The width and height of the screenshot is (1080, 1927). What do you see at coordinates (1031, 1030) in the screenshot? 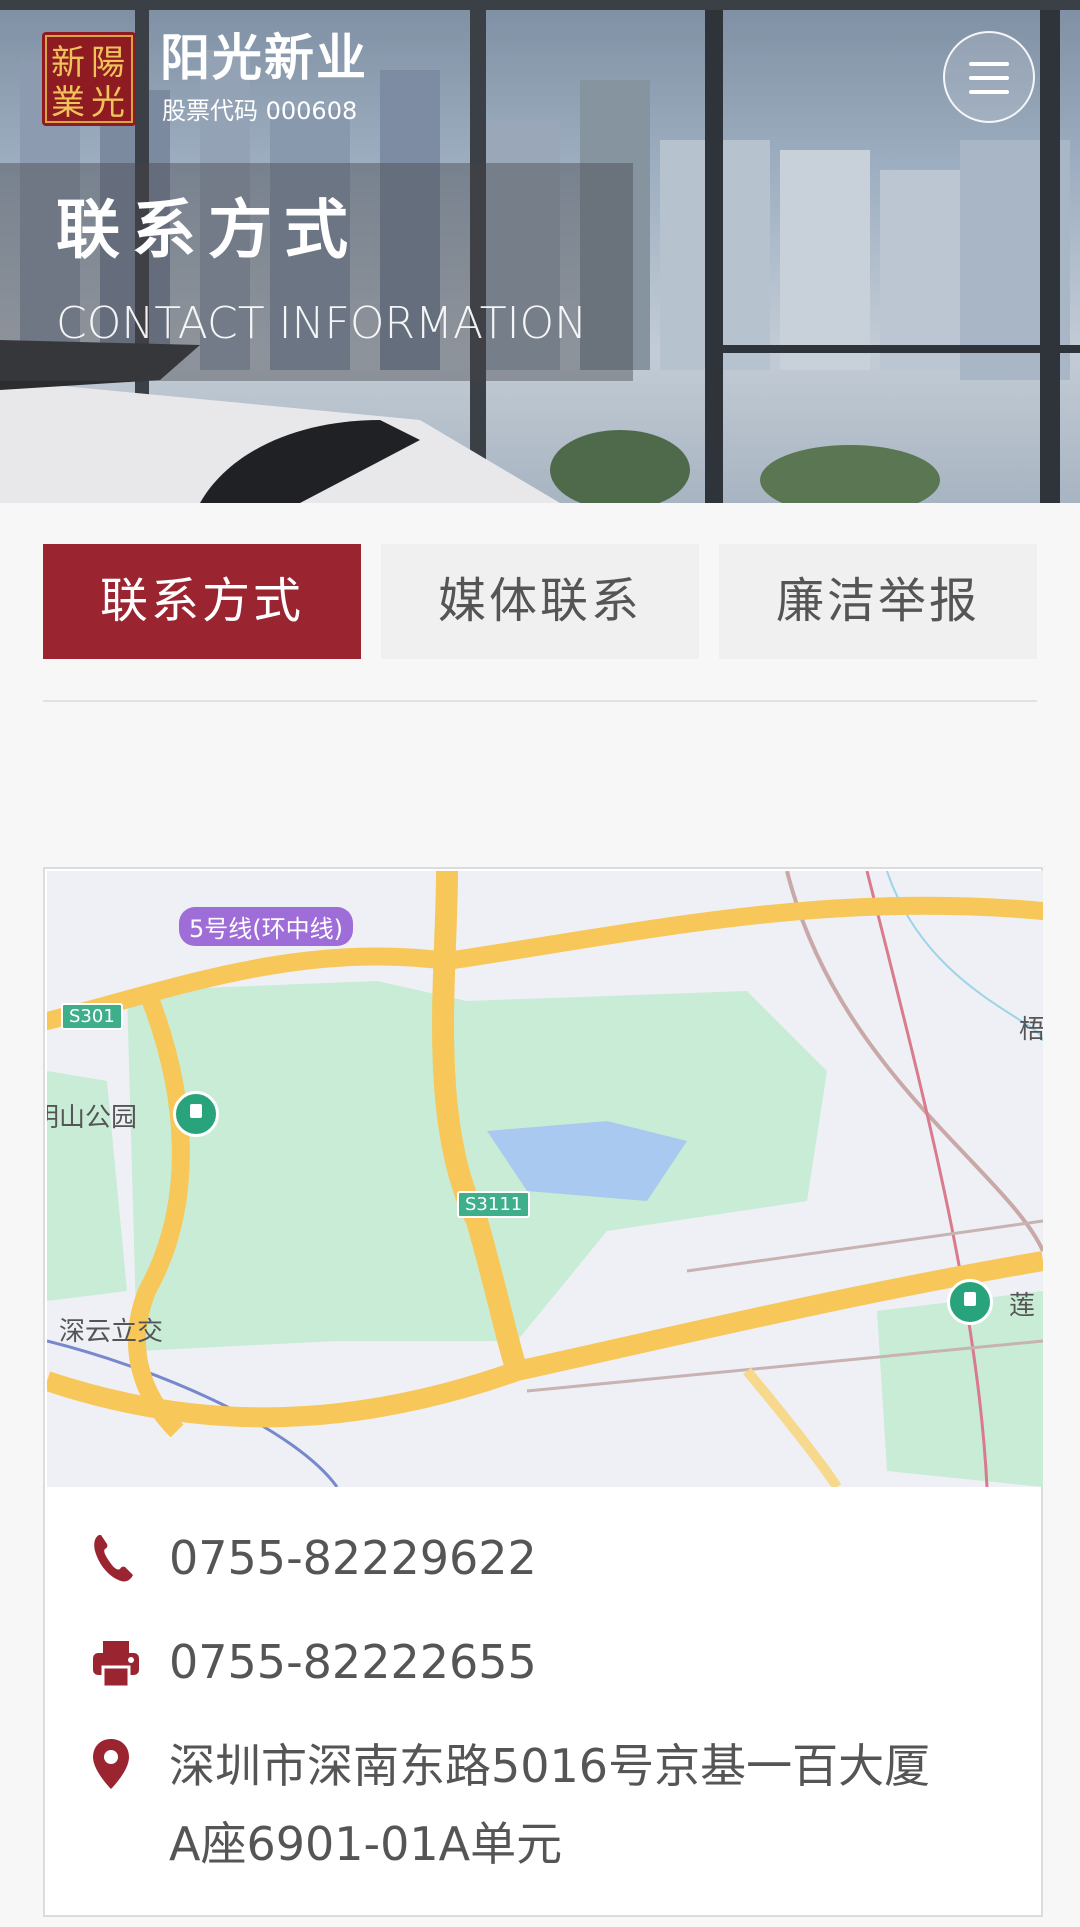
I see `map-label-right-2: 梧` at bounding box center [1031, 1030].